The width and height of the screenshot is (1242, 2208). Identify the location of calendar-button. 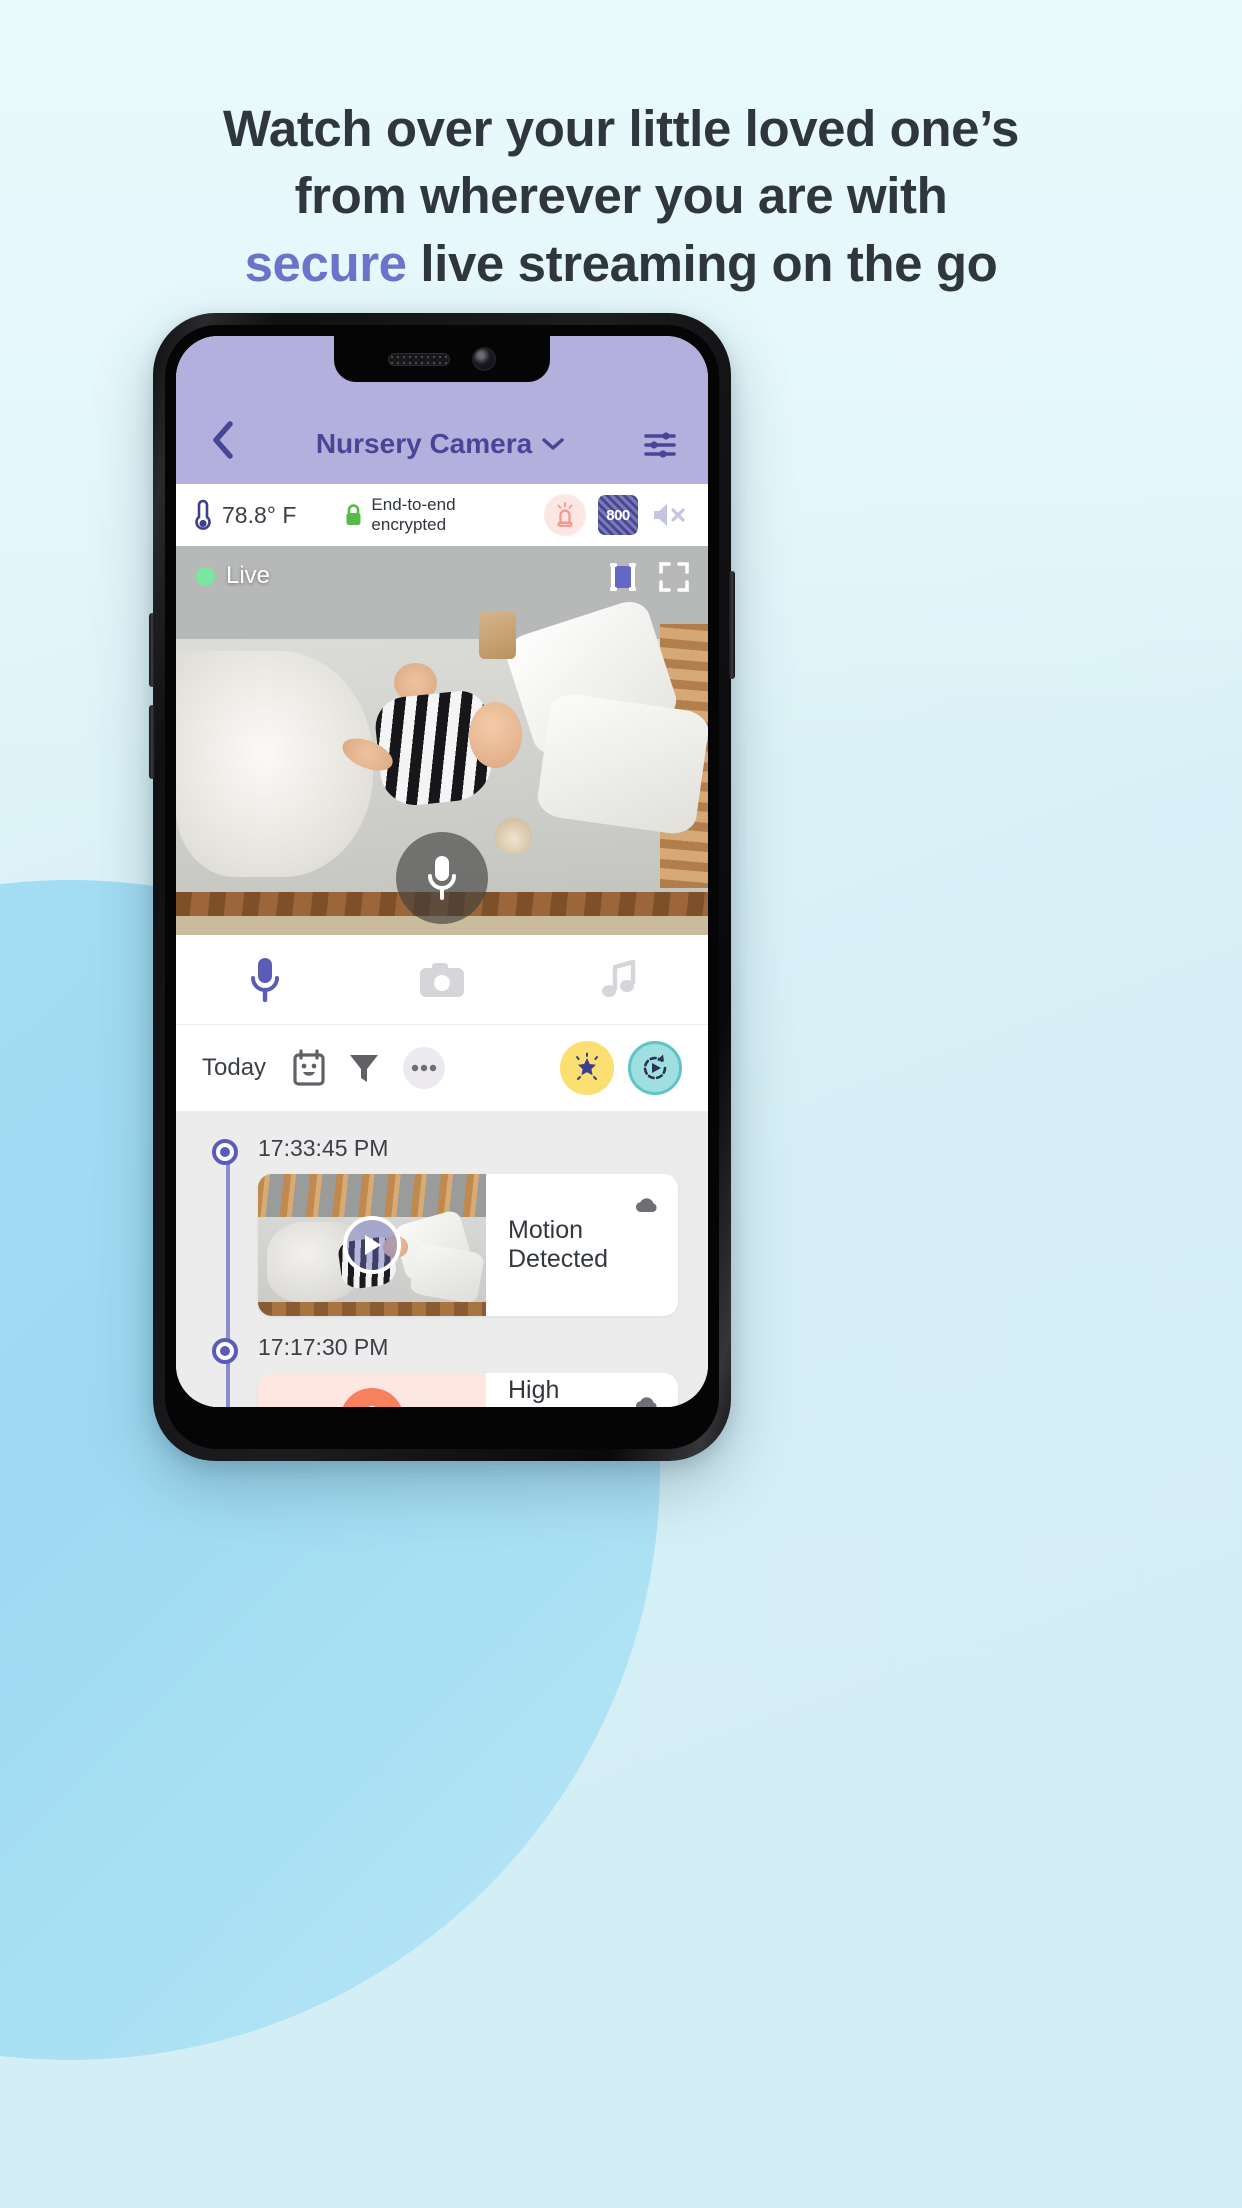
(309, 1068).